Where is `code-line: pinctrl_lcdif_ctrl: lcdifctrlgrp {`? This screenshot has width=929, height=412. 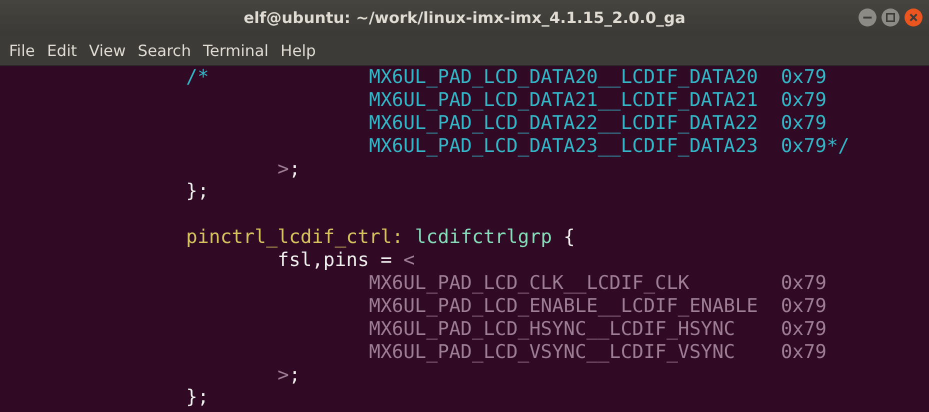
code-line: pinctrl_lcdif_ctrl: lcdifctrlgrp { is located at coordinates (380, 238).